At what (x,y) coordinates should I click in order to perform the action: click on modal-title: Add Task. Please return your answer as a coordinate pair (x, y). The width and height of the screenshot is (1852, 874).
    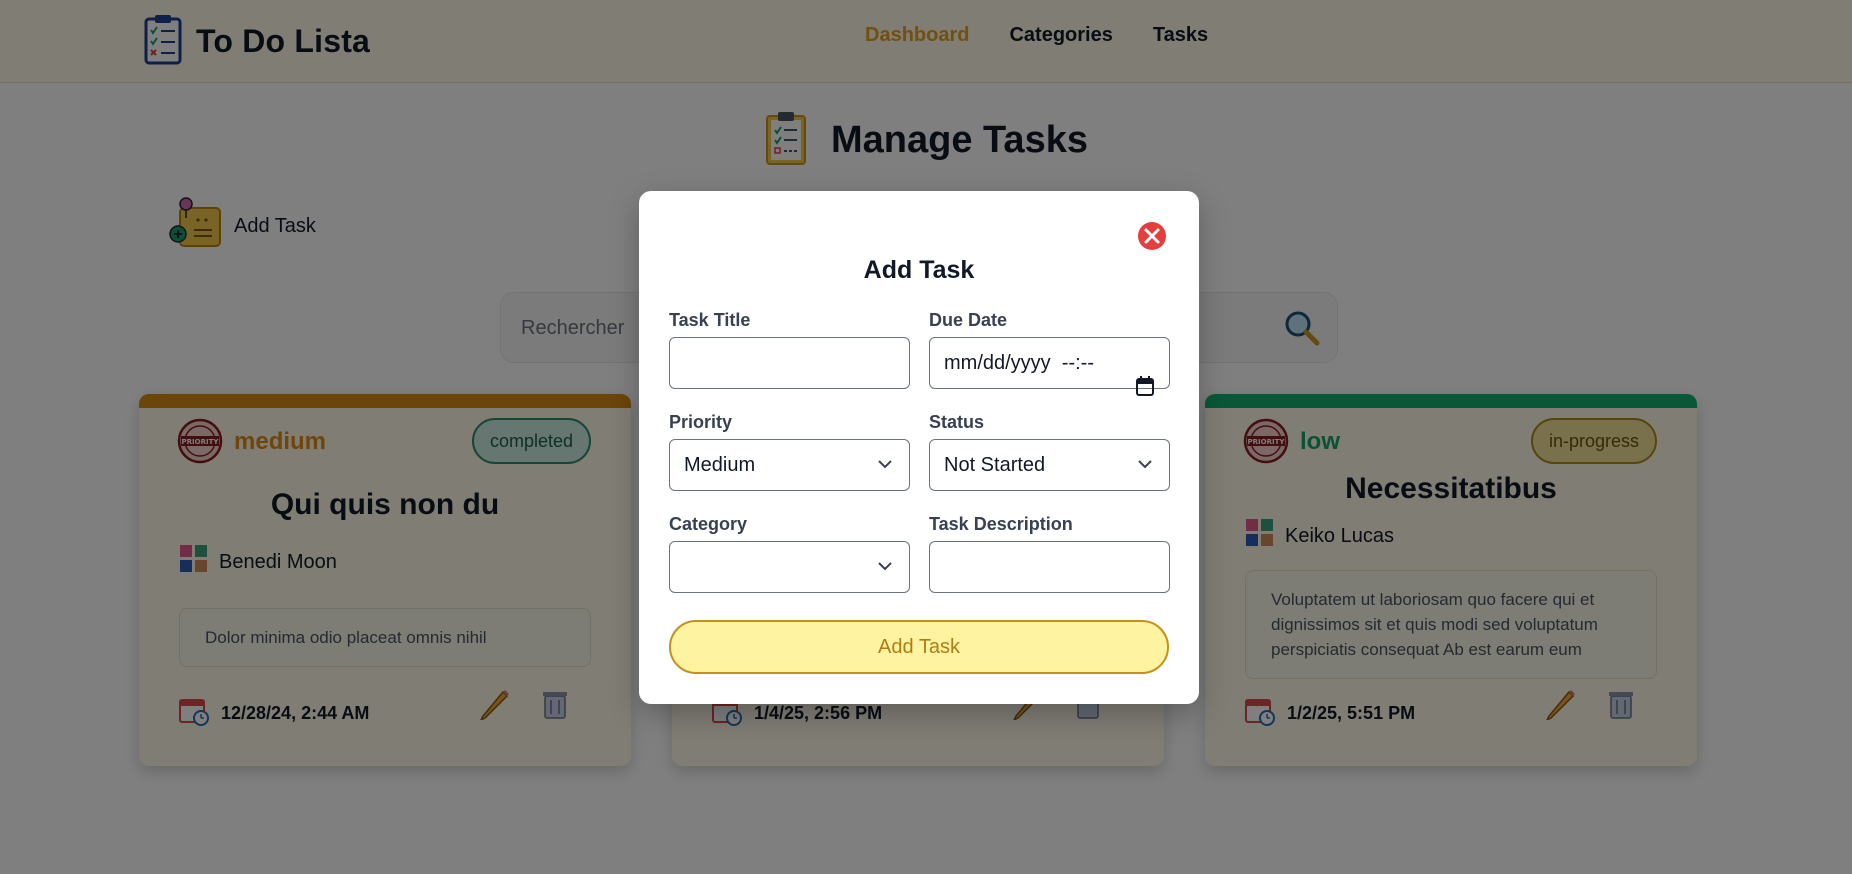
    Looking at the image, I should click on (919, 270).